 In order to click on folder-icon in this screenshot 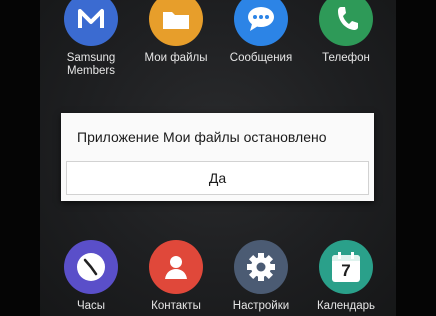, I will do `click(176, 23)`.